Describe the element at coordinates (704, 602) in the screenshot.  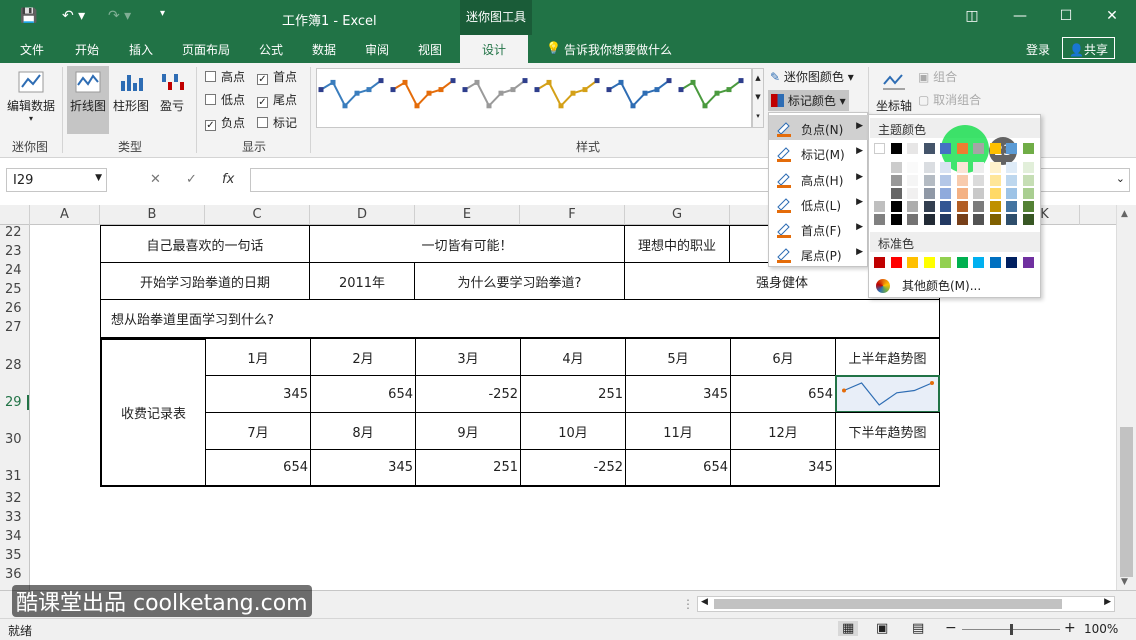
I see `scroll-left-icon: ◀` at that location.